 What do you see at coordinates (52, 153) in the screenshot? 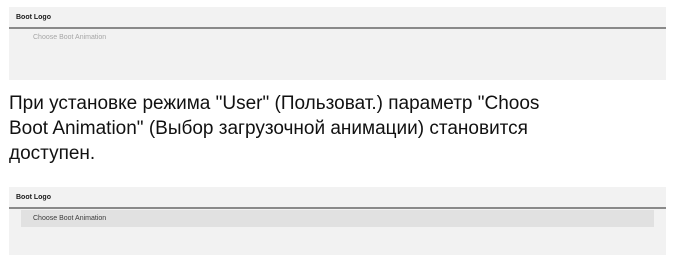
I see `description-line-3: доступен.` at bounding box center [52, 153].